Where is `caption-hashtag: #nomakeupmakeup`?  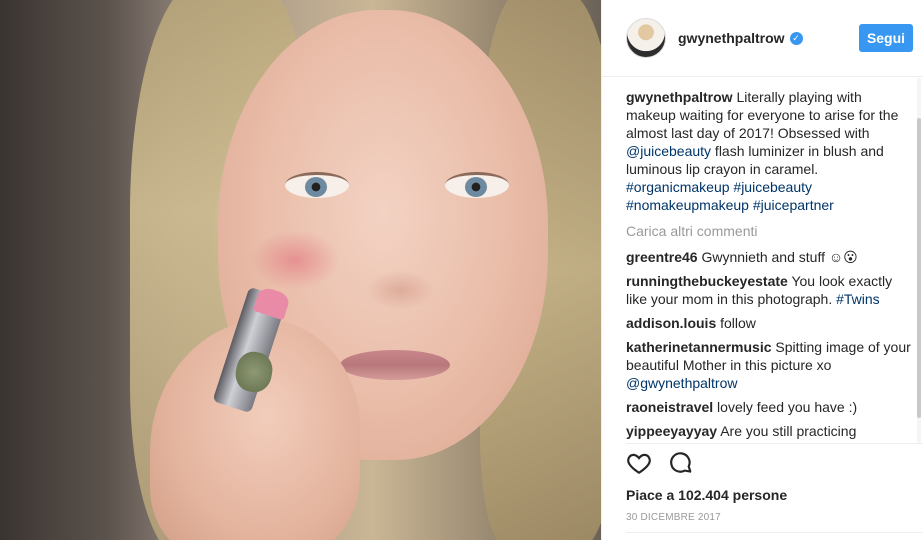 caption-hashtag: #nomakeupmakeup is located at coordinates (687, 205).